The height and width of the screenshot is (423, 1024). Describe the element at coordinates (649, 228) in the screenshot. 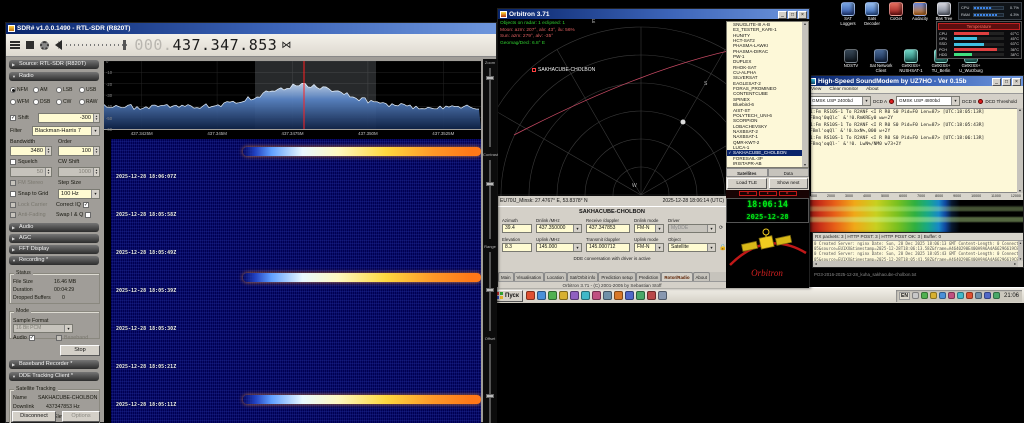

I see `downlink-mode-dropdown: FM-N ▼` at that location.